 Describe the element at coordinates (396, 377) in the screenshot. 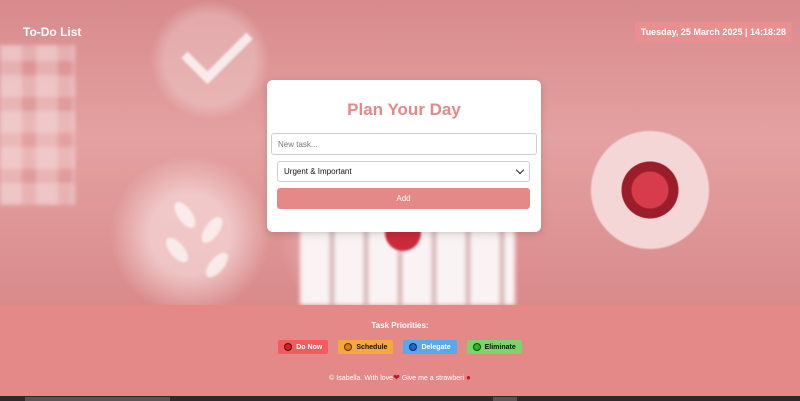

I see `heart-icon: ❤` at that location.